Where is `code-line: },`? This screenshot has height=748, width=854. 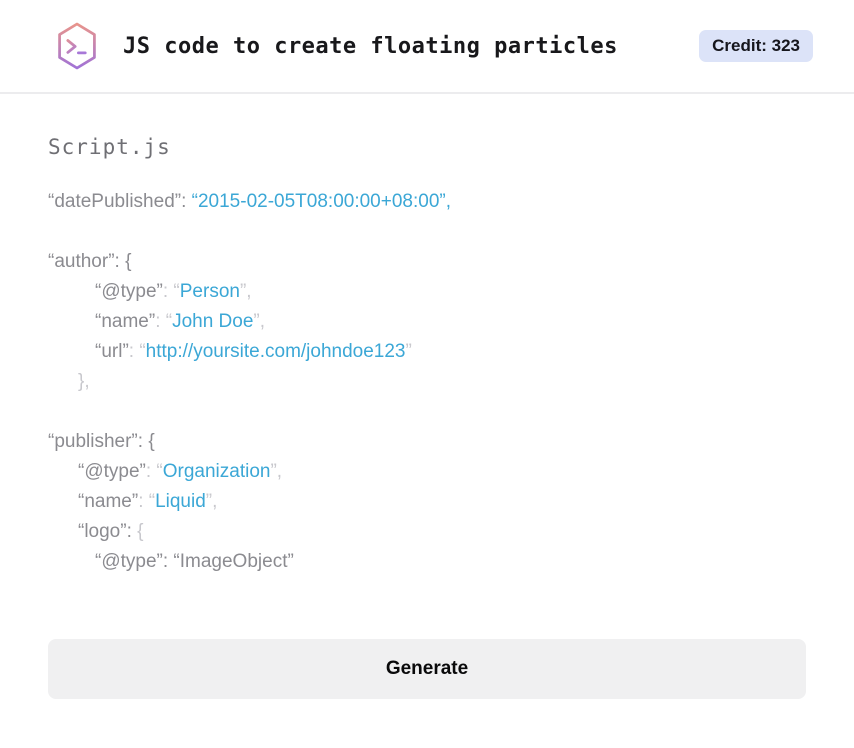
code-line: }, is located at coordinates (427, 382).